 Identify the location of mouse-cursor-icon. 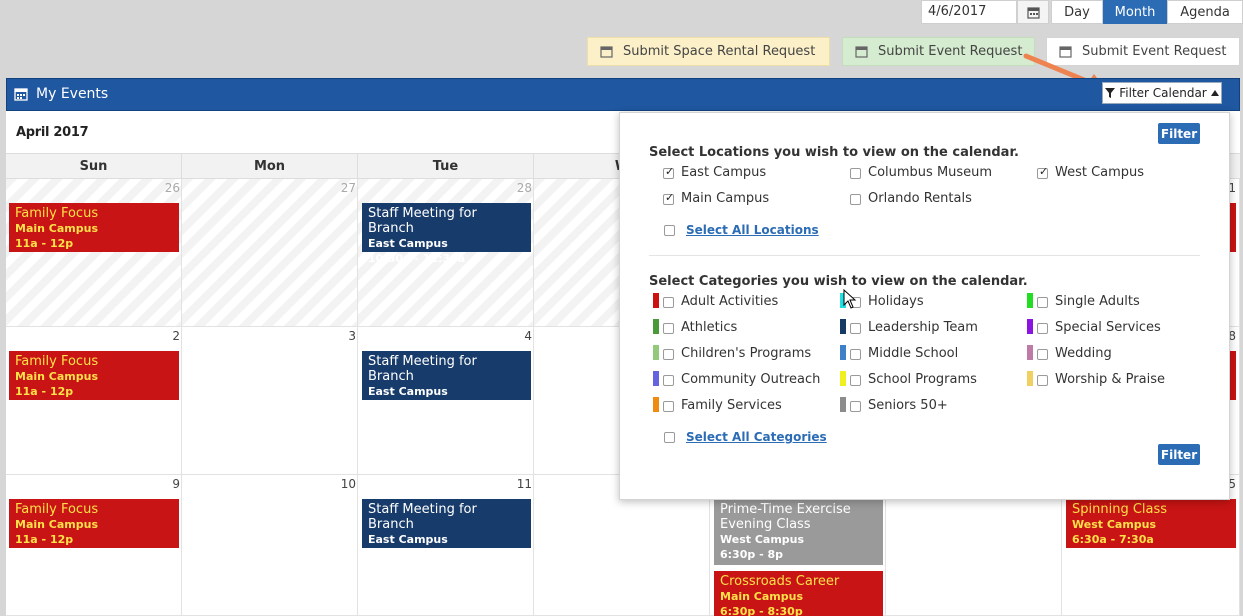
(850, 299).